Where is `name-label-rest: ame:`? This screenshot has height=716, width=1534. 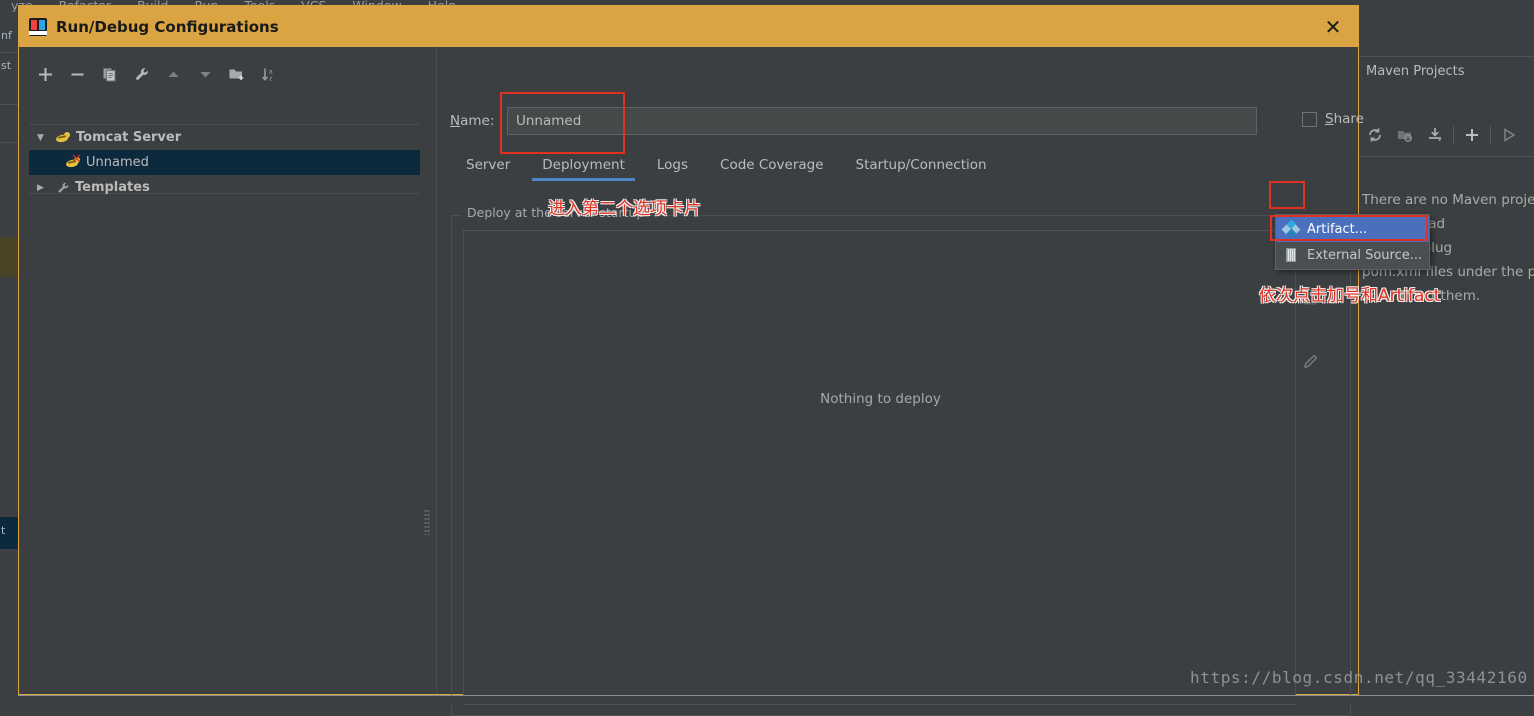 name-label-rest: ame: is located at coordinates (477, 121).